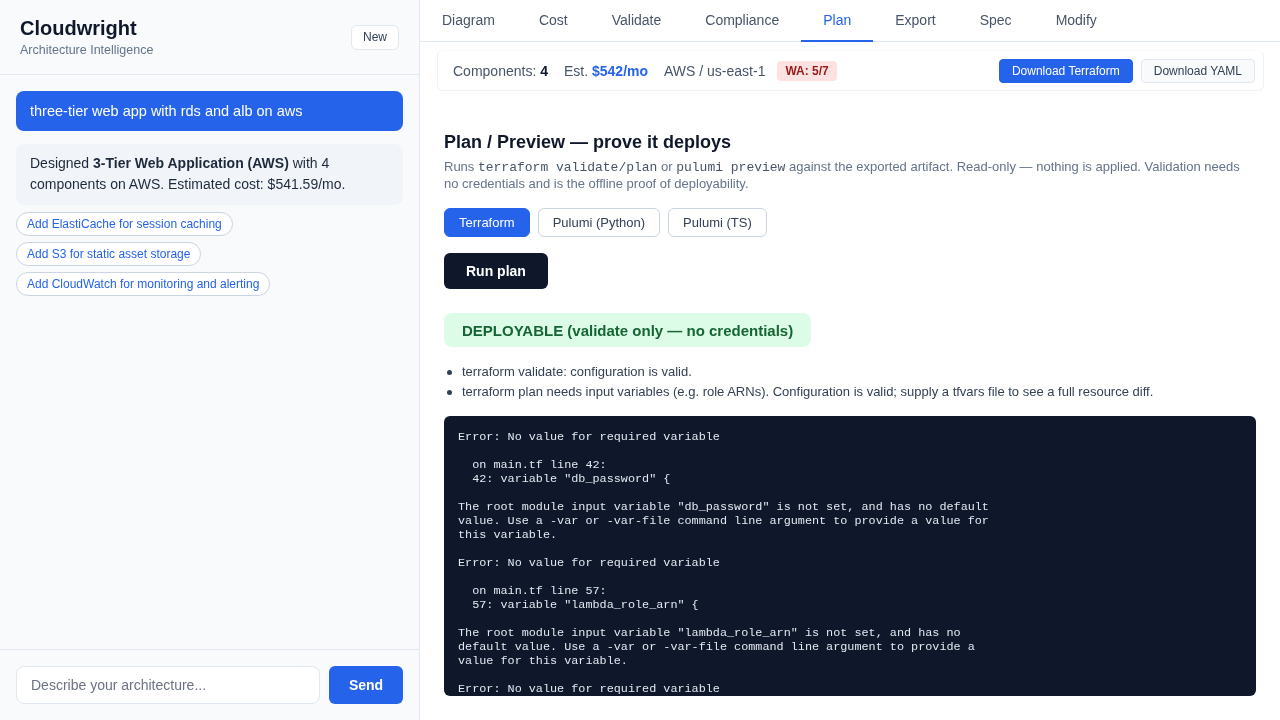 Image resolution: width=1280 pixels, height=720 pixels. I want to click on suggestion-chip: Add ElastiCache for session caching, so click(124, 224).